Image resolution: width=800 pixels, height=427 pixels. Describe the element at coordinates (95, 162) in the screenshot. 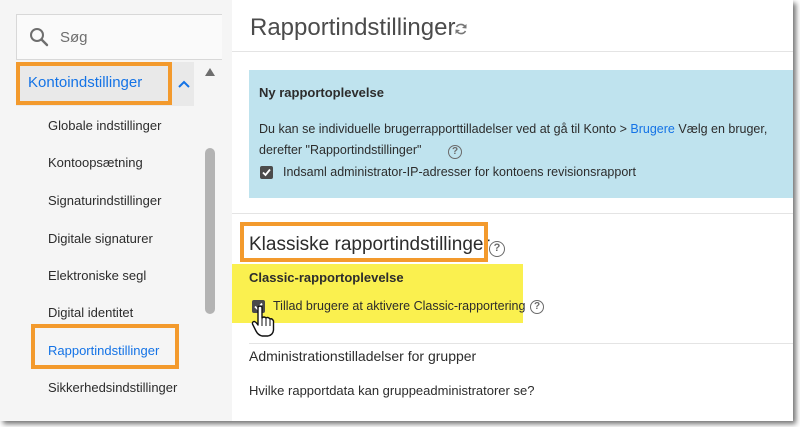

I see `sidebar-item-kontoopsaetning: Kontoopsætning` at that location.